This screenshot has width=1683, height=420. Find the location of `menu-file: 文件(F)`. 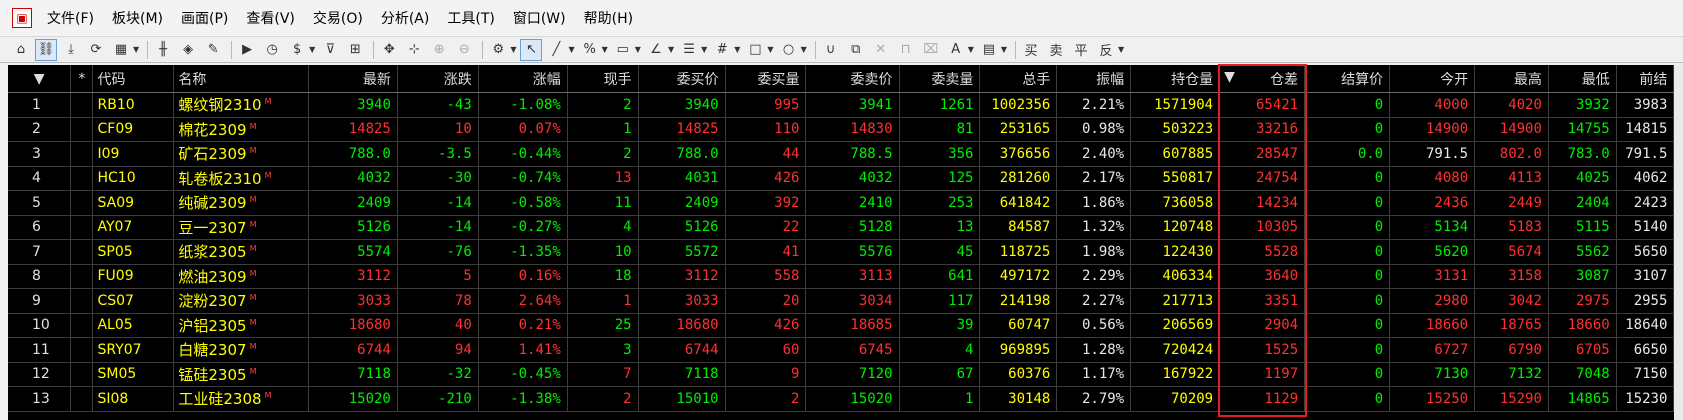

menu-file: 文件(F) is located at coordinates (70, 18).